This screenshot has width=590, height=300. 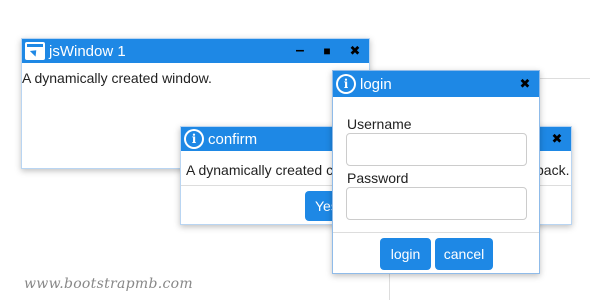 What do you see at coordinates (87, 51) in the screenshot?
I see `jswindow-1-title: jsWindow 1` at bounding box center [87, 51].